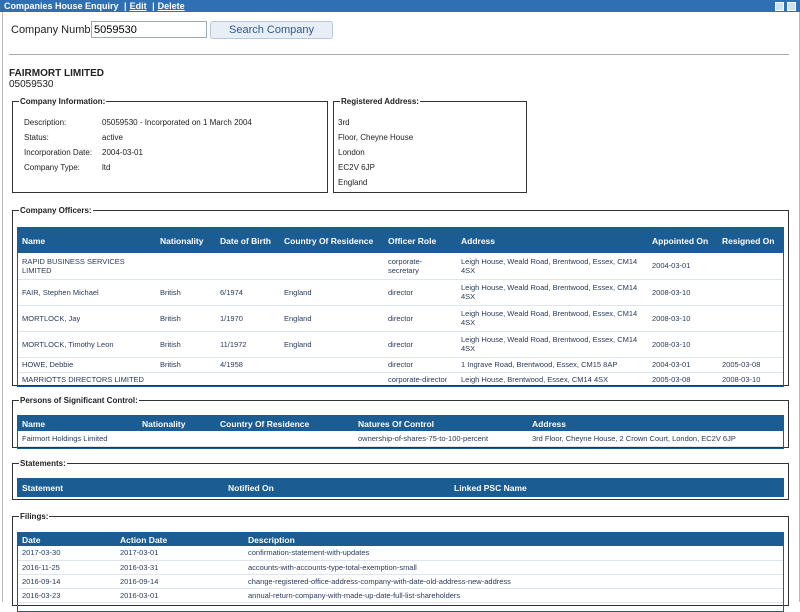 The image size is (800, 612). Describe the element at coordinates (248, 292) in the screenshot. I see `table-cell: 6/1974` at that location.